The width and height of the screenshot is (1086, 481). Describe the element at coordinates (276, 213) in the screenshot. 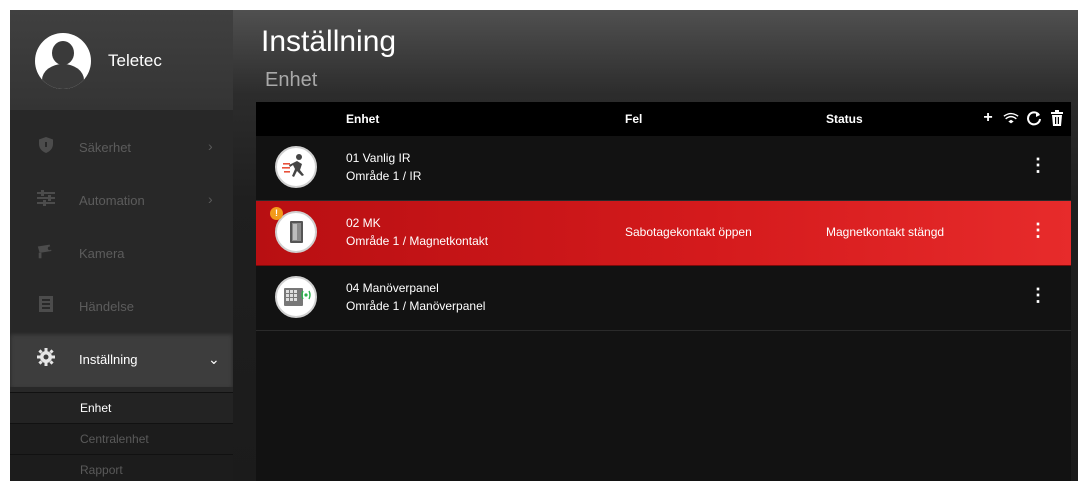

I see `warning-badge: !` at that location.